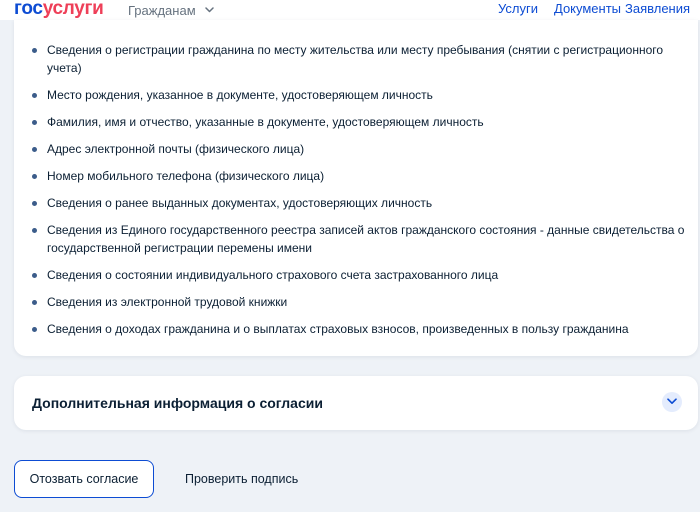  What do you see at coordinates (356, 403) in the screenshot?
I see `additional-info-accordion: Дополнительная информация о согласии` at bounding box center [356, 403].